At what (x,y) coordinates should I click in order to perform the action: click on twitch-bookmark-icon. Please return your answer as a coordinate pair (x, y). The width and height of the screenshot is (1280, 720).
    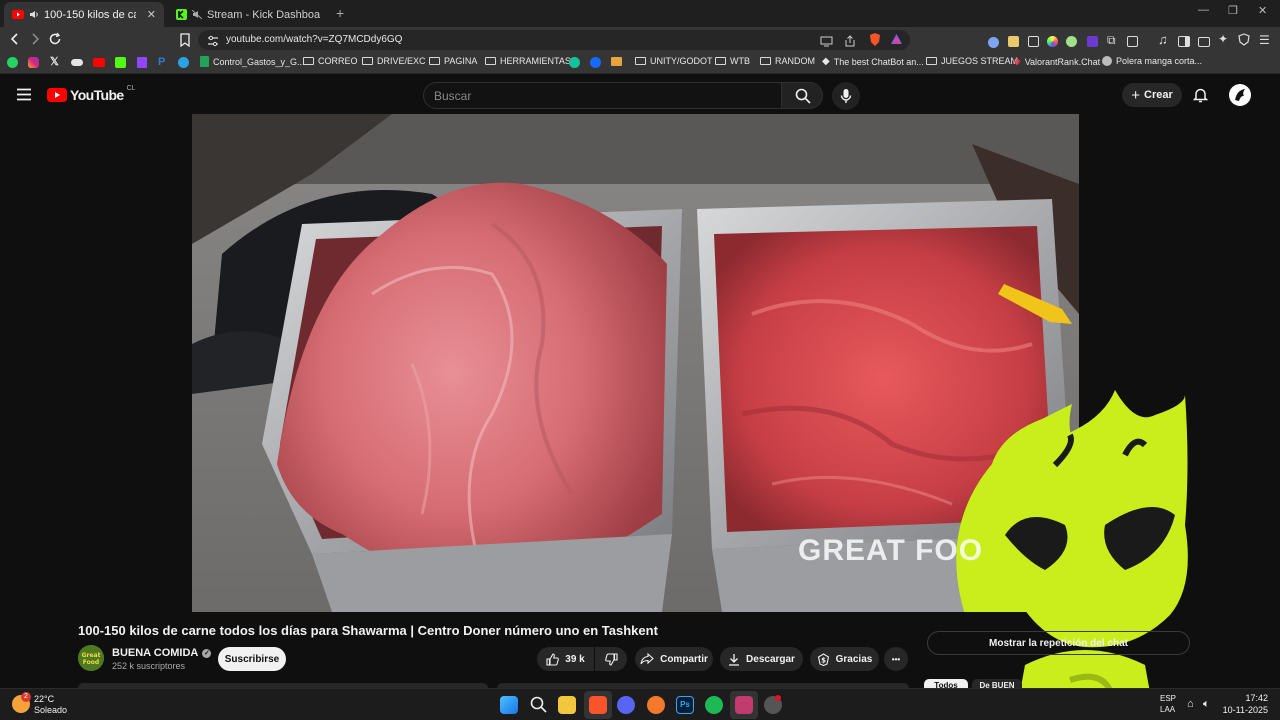
    Looking at the image, I should click on (142, 63).